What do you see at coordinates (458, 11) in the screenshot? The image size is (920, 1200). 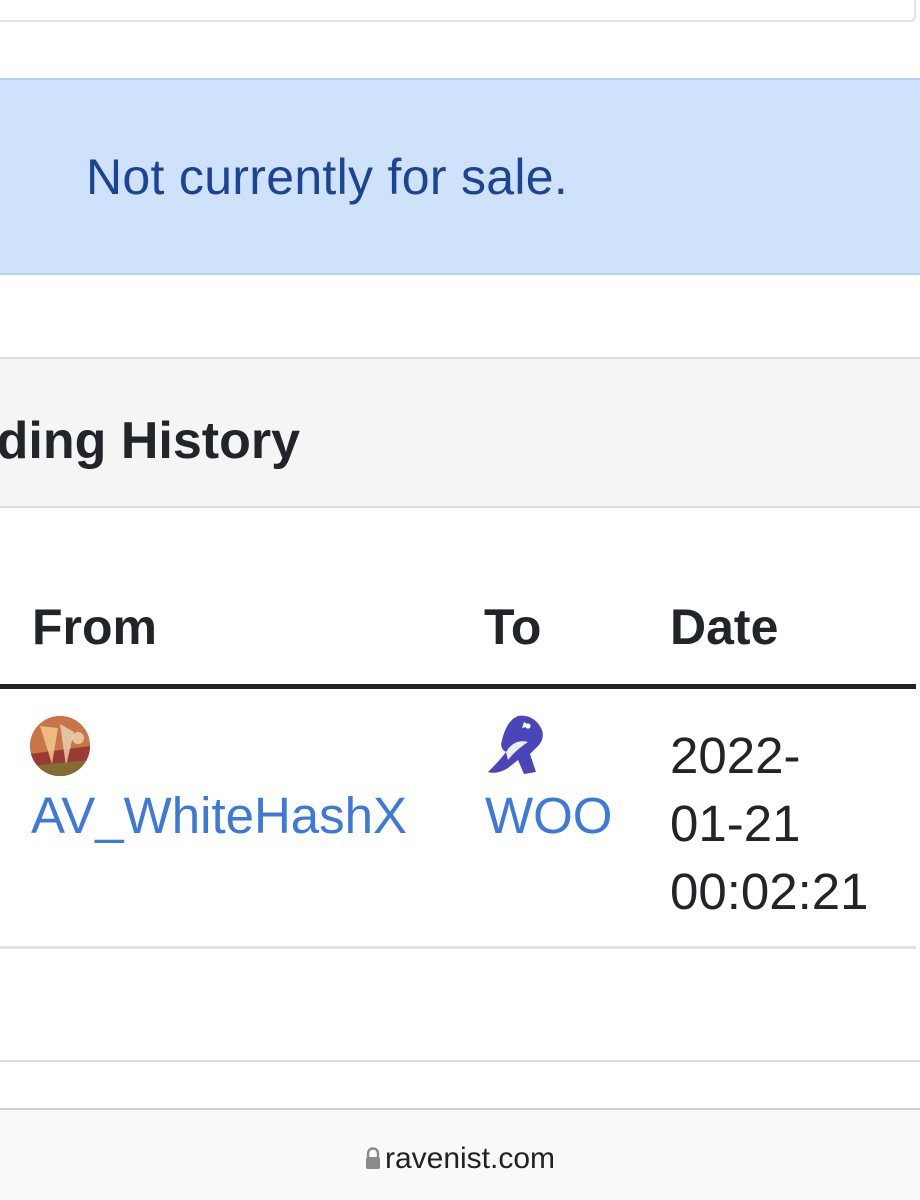 I see `top-card-edge` at bounding box center [458, 11].